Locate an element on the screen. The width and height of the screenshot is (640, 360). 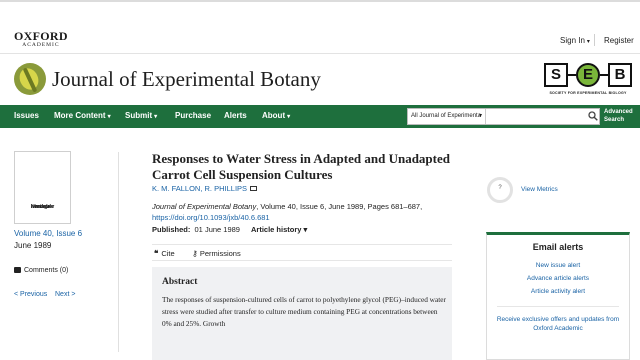
nav-issues: Issues is located at coordinates (26, 115).